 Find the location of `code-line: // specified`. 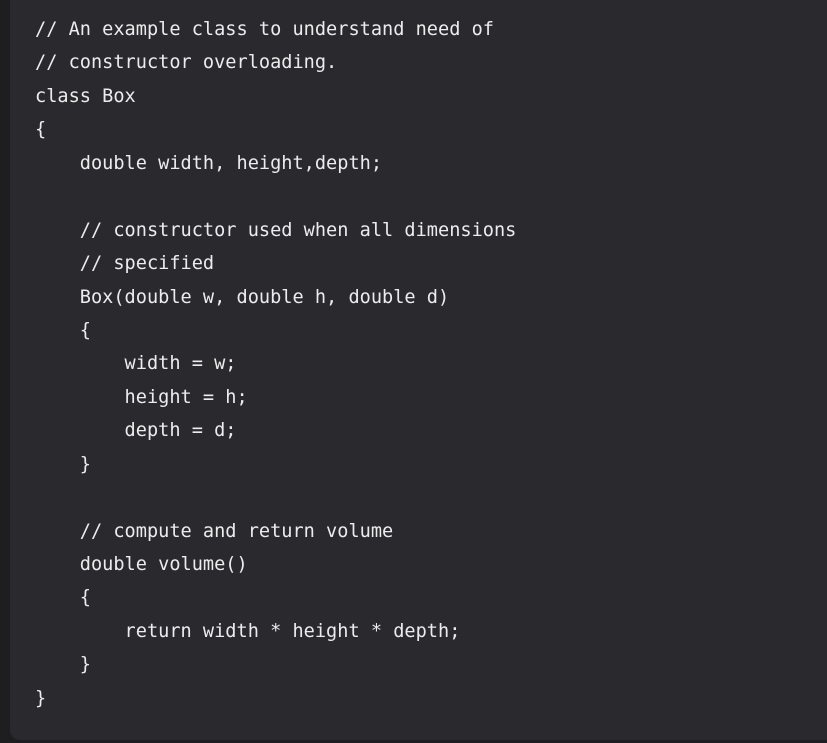

code-line: // specified is located at coordinates (125, 264).